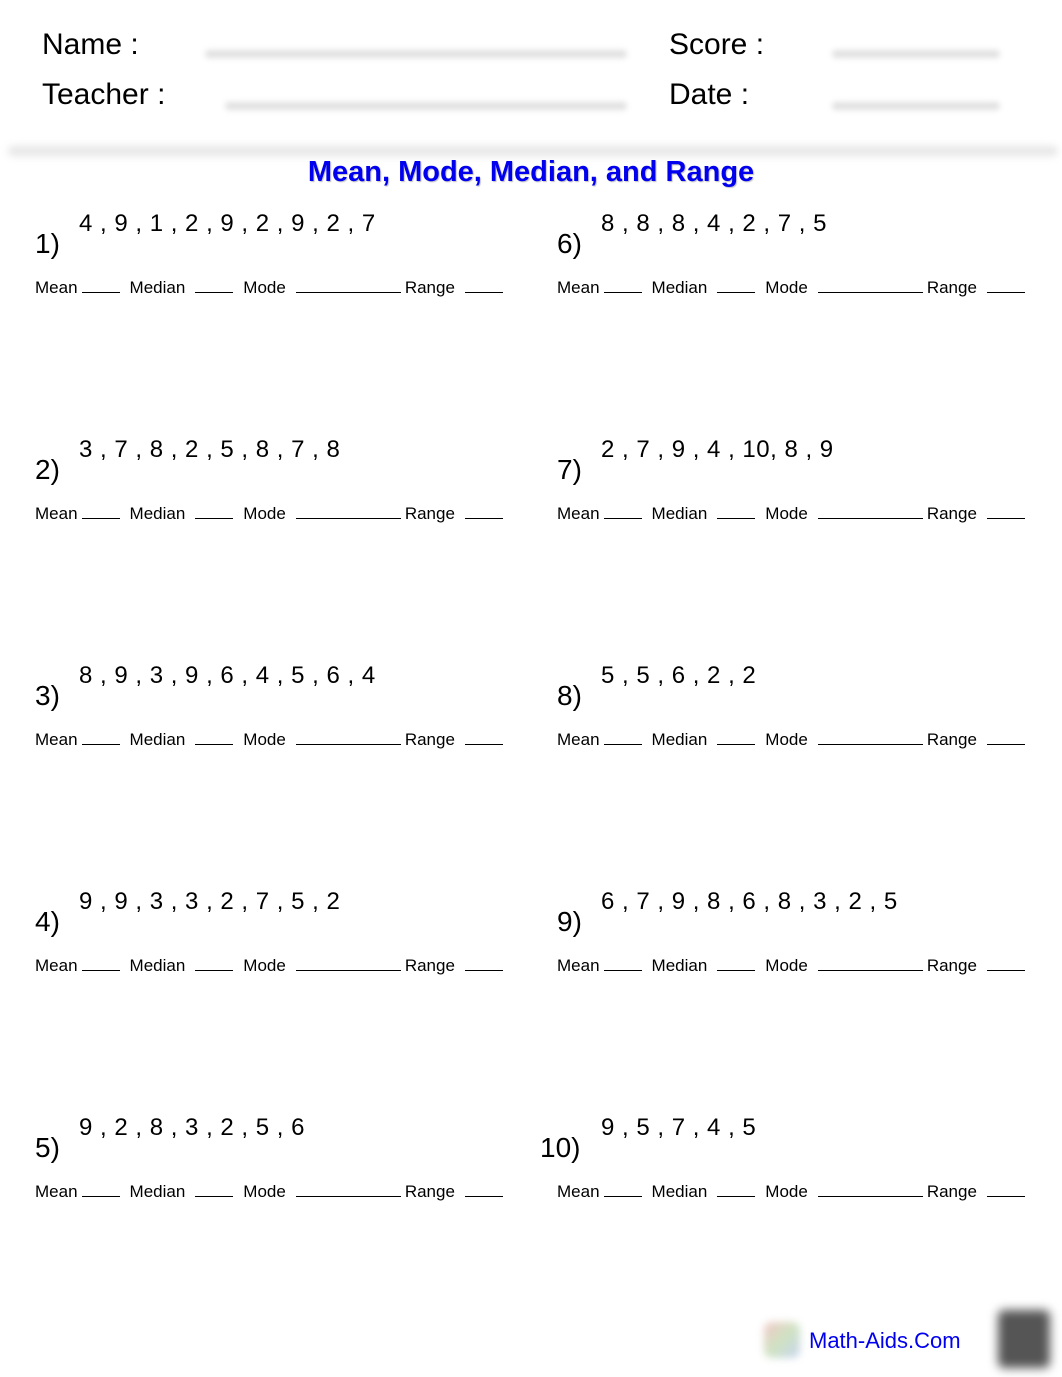 The height and width of the screenshot is (1377, 1062). Describe the element at coordinates (227, 675) in the screenshot. I see `problem-data-set: 8 , 9 , 3 , 9 , 6 , 4 , 5 , 6 , 4` at that location.